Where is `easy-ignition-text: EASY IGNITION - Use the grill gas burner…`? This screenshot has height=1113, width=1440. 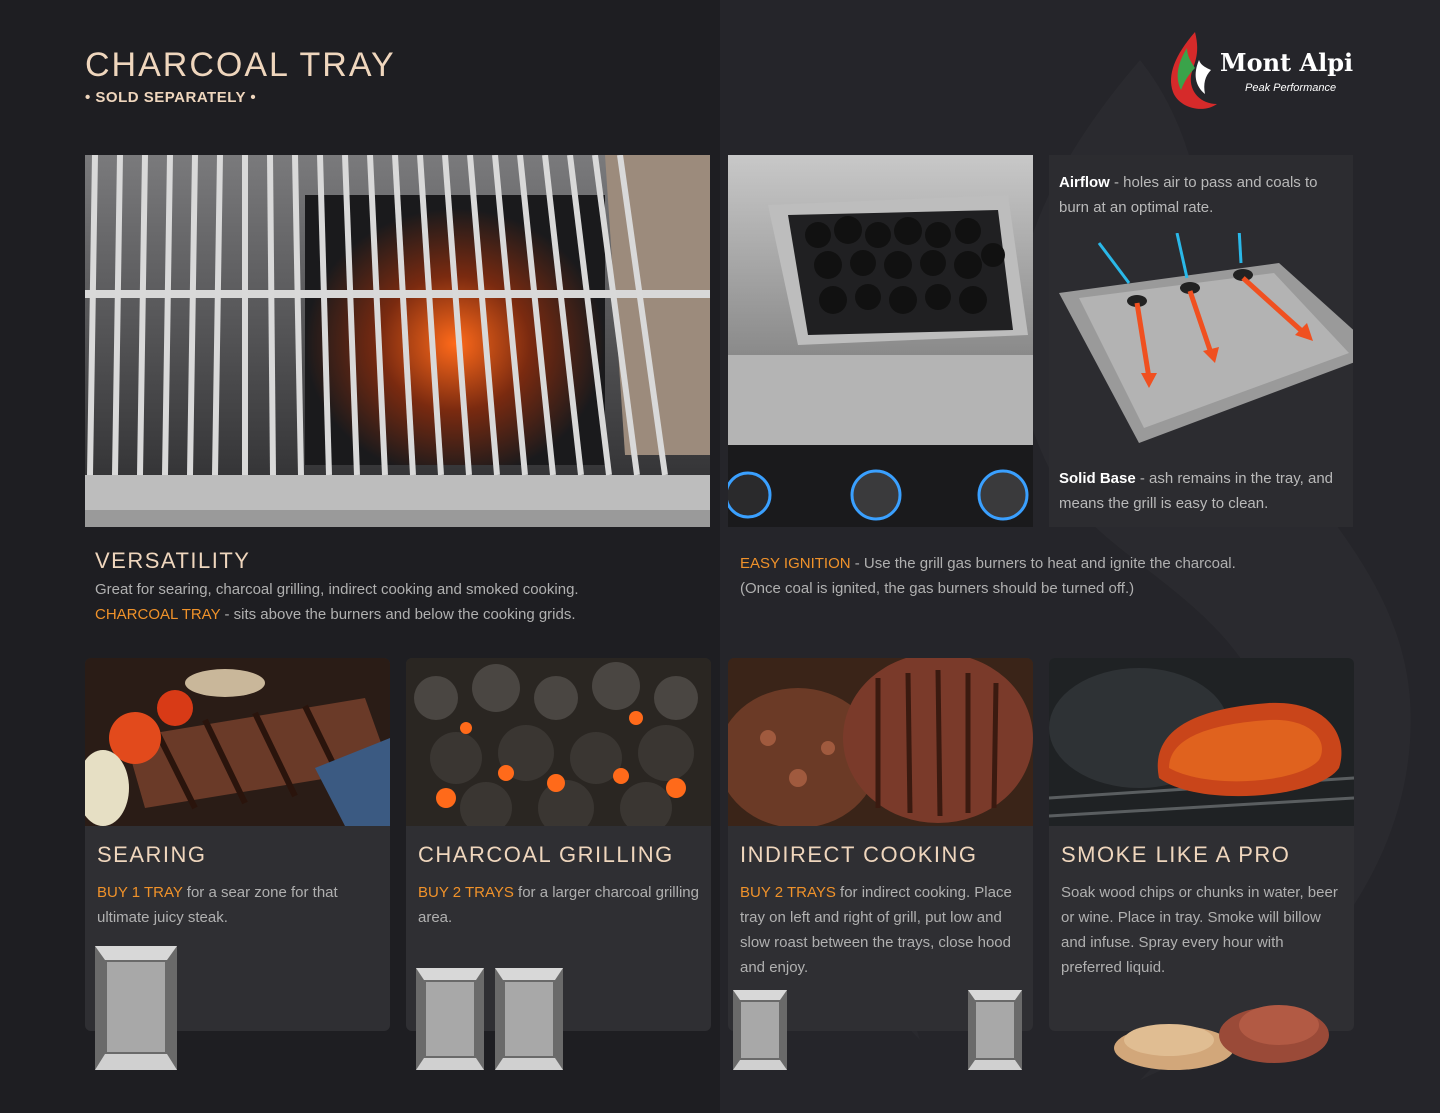 easy-ignition-text: EASY IGNITION - Use the grill gas burner… is located at coordinates (1050, 576).